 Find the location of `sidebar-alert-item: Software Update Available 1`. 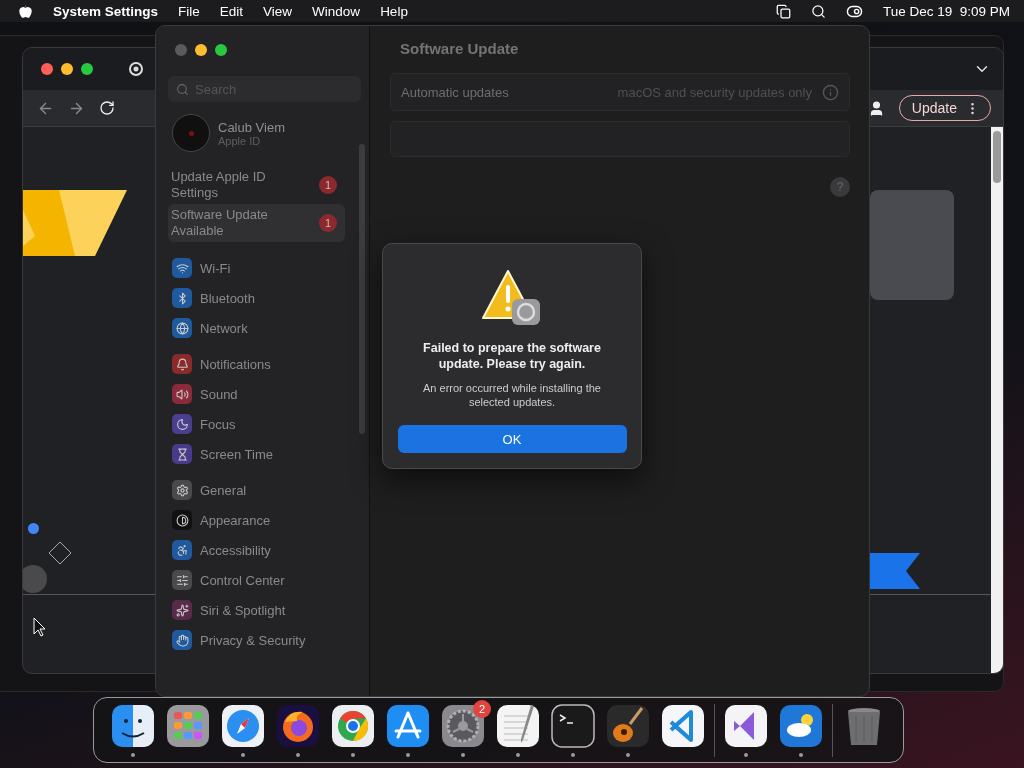

sidebar-alert-item: Software Update Available 1 is located at coordinates (256, 223).